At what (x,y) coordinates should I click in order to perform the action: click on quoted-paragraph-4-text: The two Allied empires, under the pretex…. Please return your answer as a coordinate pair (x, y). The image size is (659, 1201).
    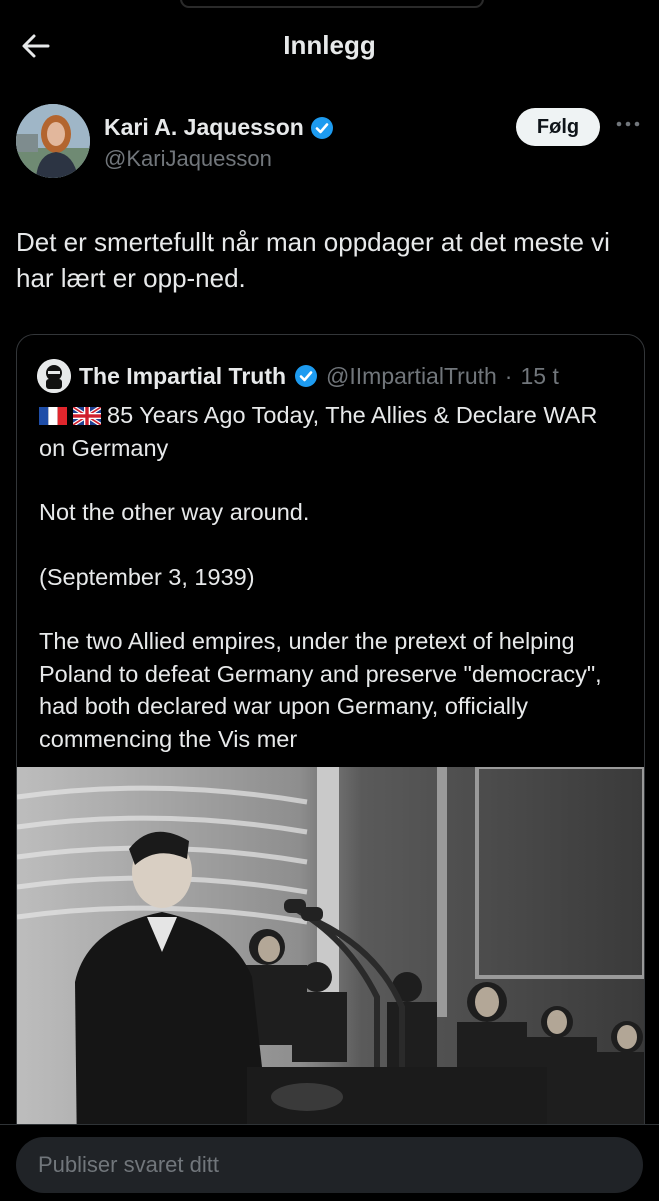
    Looking at the image, I should click on (320, 690).